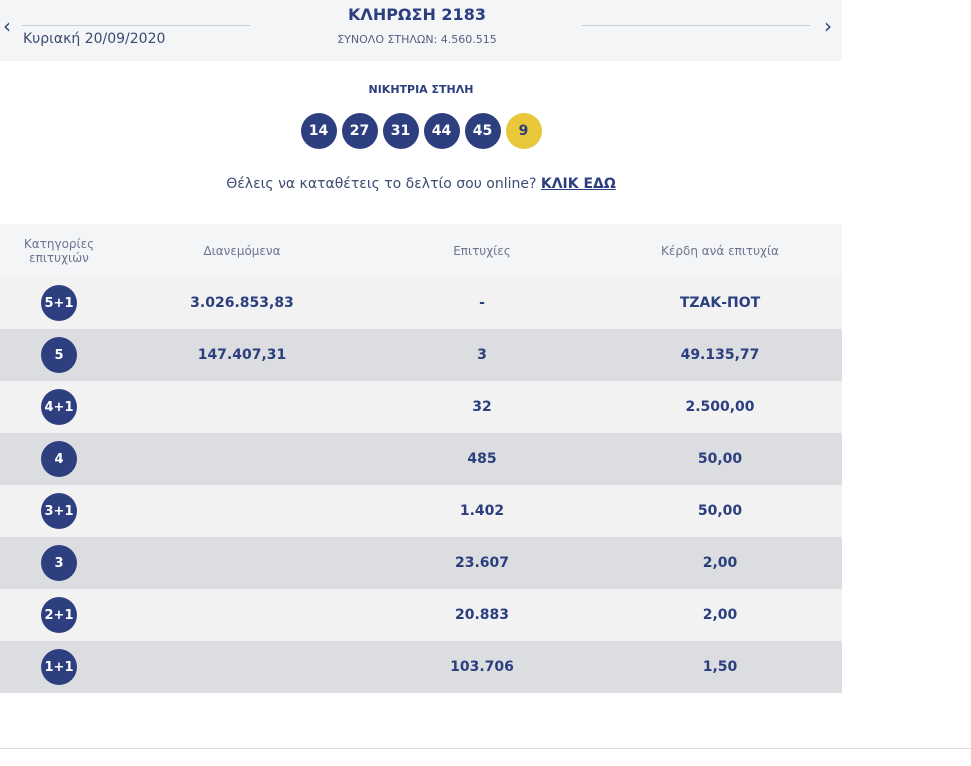 Image resolution: width=971 pixels, height=766 pixels. What do you see at coordinates (318, 131) in the screenshot?
I see `winning-ball: 14` at bounding box center [318, 131].